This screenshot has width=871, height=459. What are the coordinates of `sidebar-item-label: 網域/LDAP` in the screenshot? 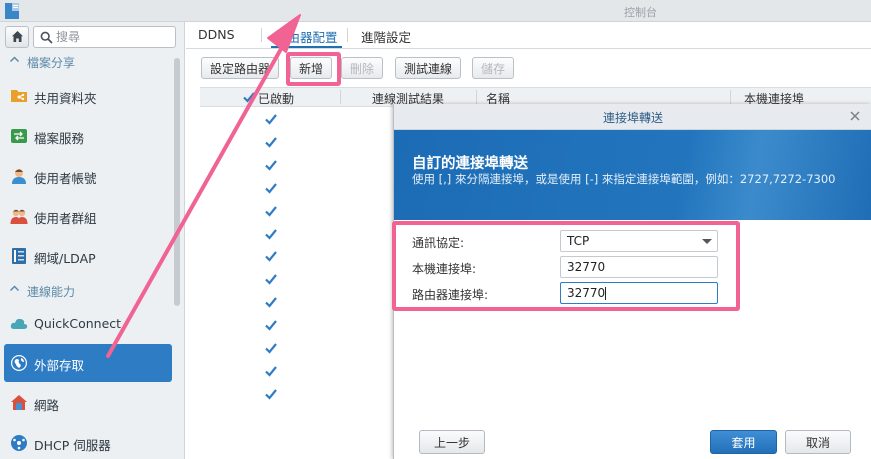 It's located at (65, 258).